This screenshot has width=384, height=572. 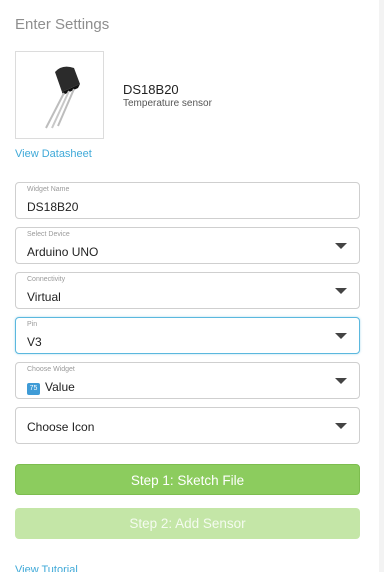 What do you see at coordinates (187, 425) in the screenshot?
I see `choose-icon-dropdown: Choose Icon` at bounding box center [187, 425].